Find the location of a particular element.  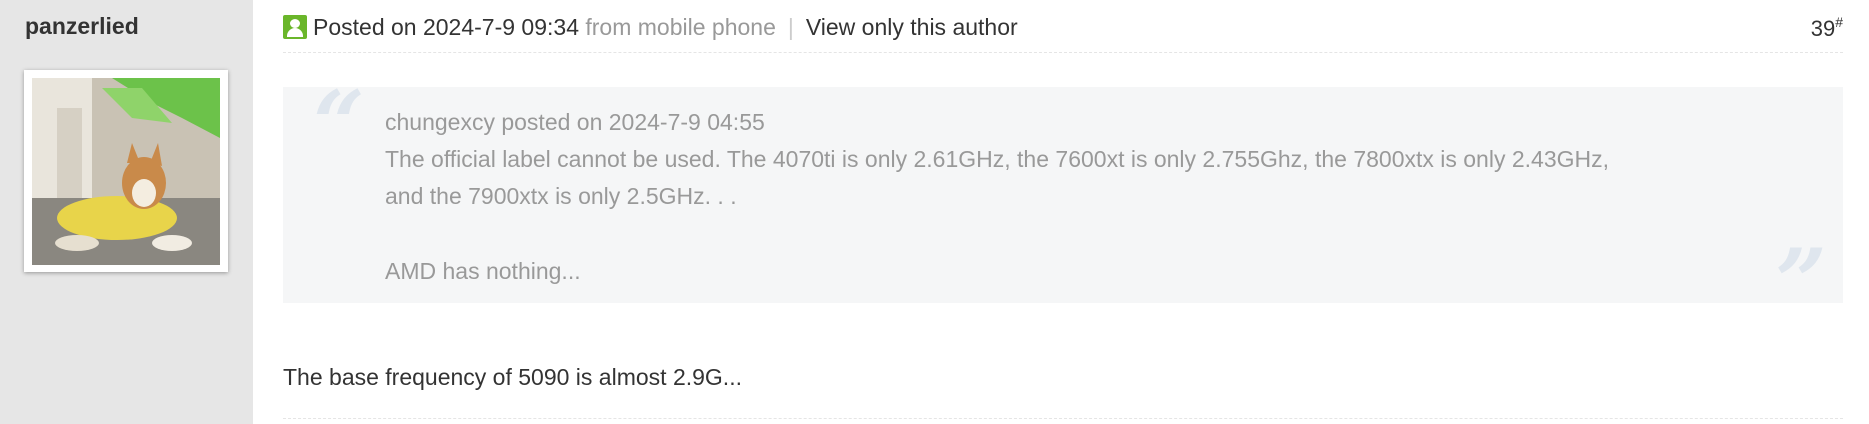

avatar-image is located at coordinates (126, 171).